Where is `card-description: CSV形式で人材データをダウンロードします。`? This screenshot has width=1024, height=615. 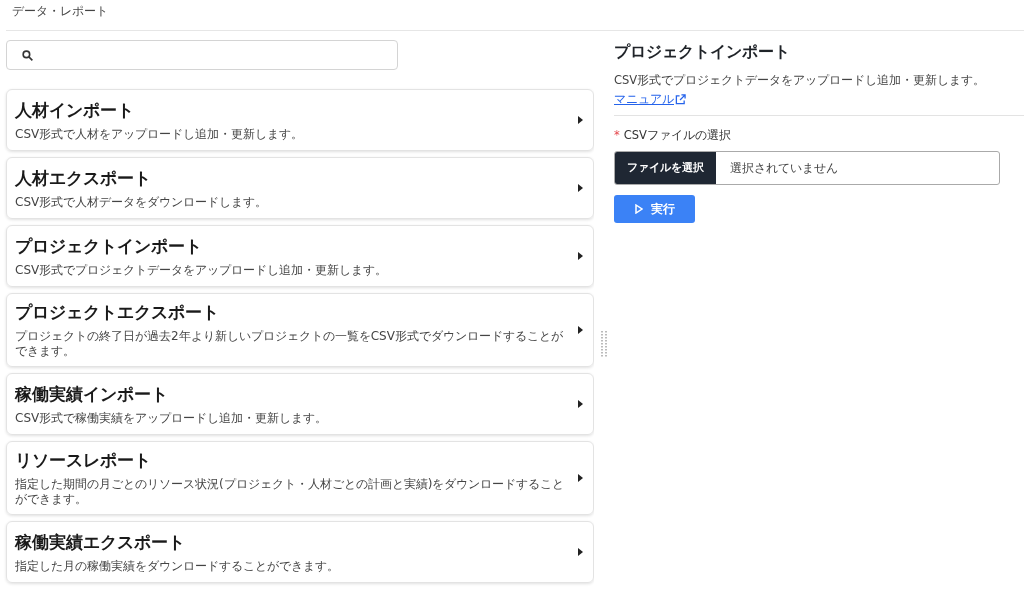
card-description: CSV形式で人材データをダウンロードします。 is located at coordinates (142, 202).